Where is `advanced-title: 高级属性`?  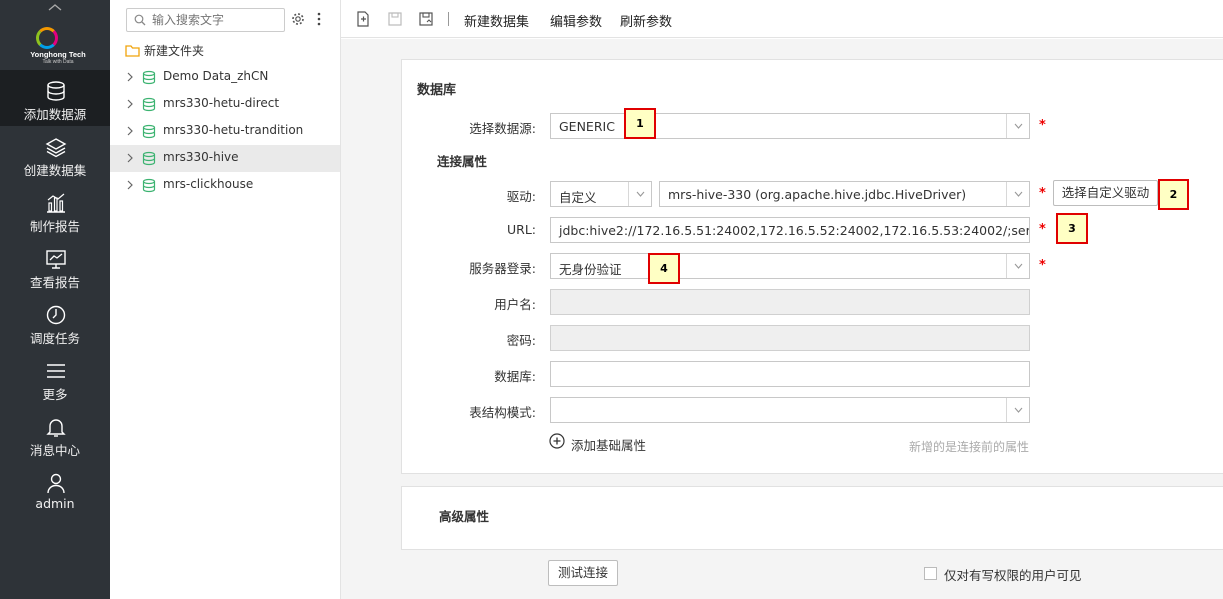
advanced-title: 高级属性 is located at coordinates (464, 515).